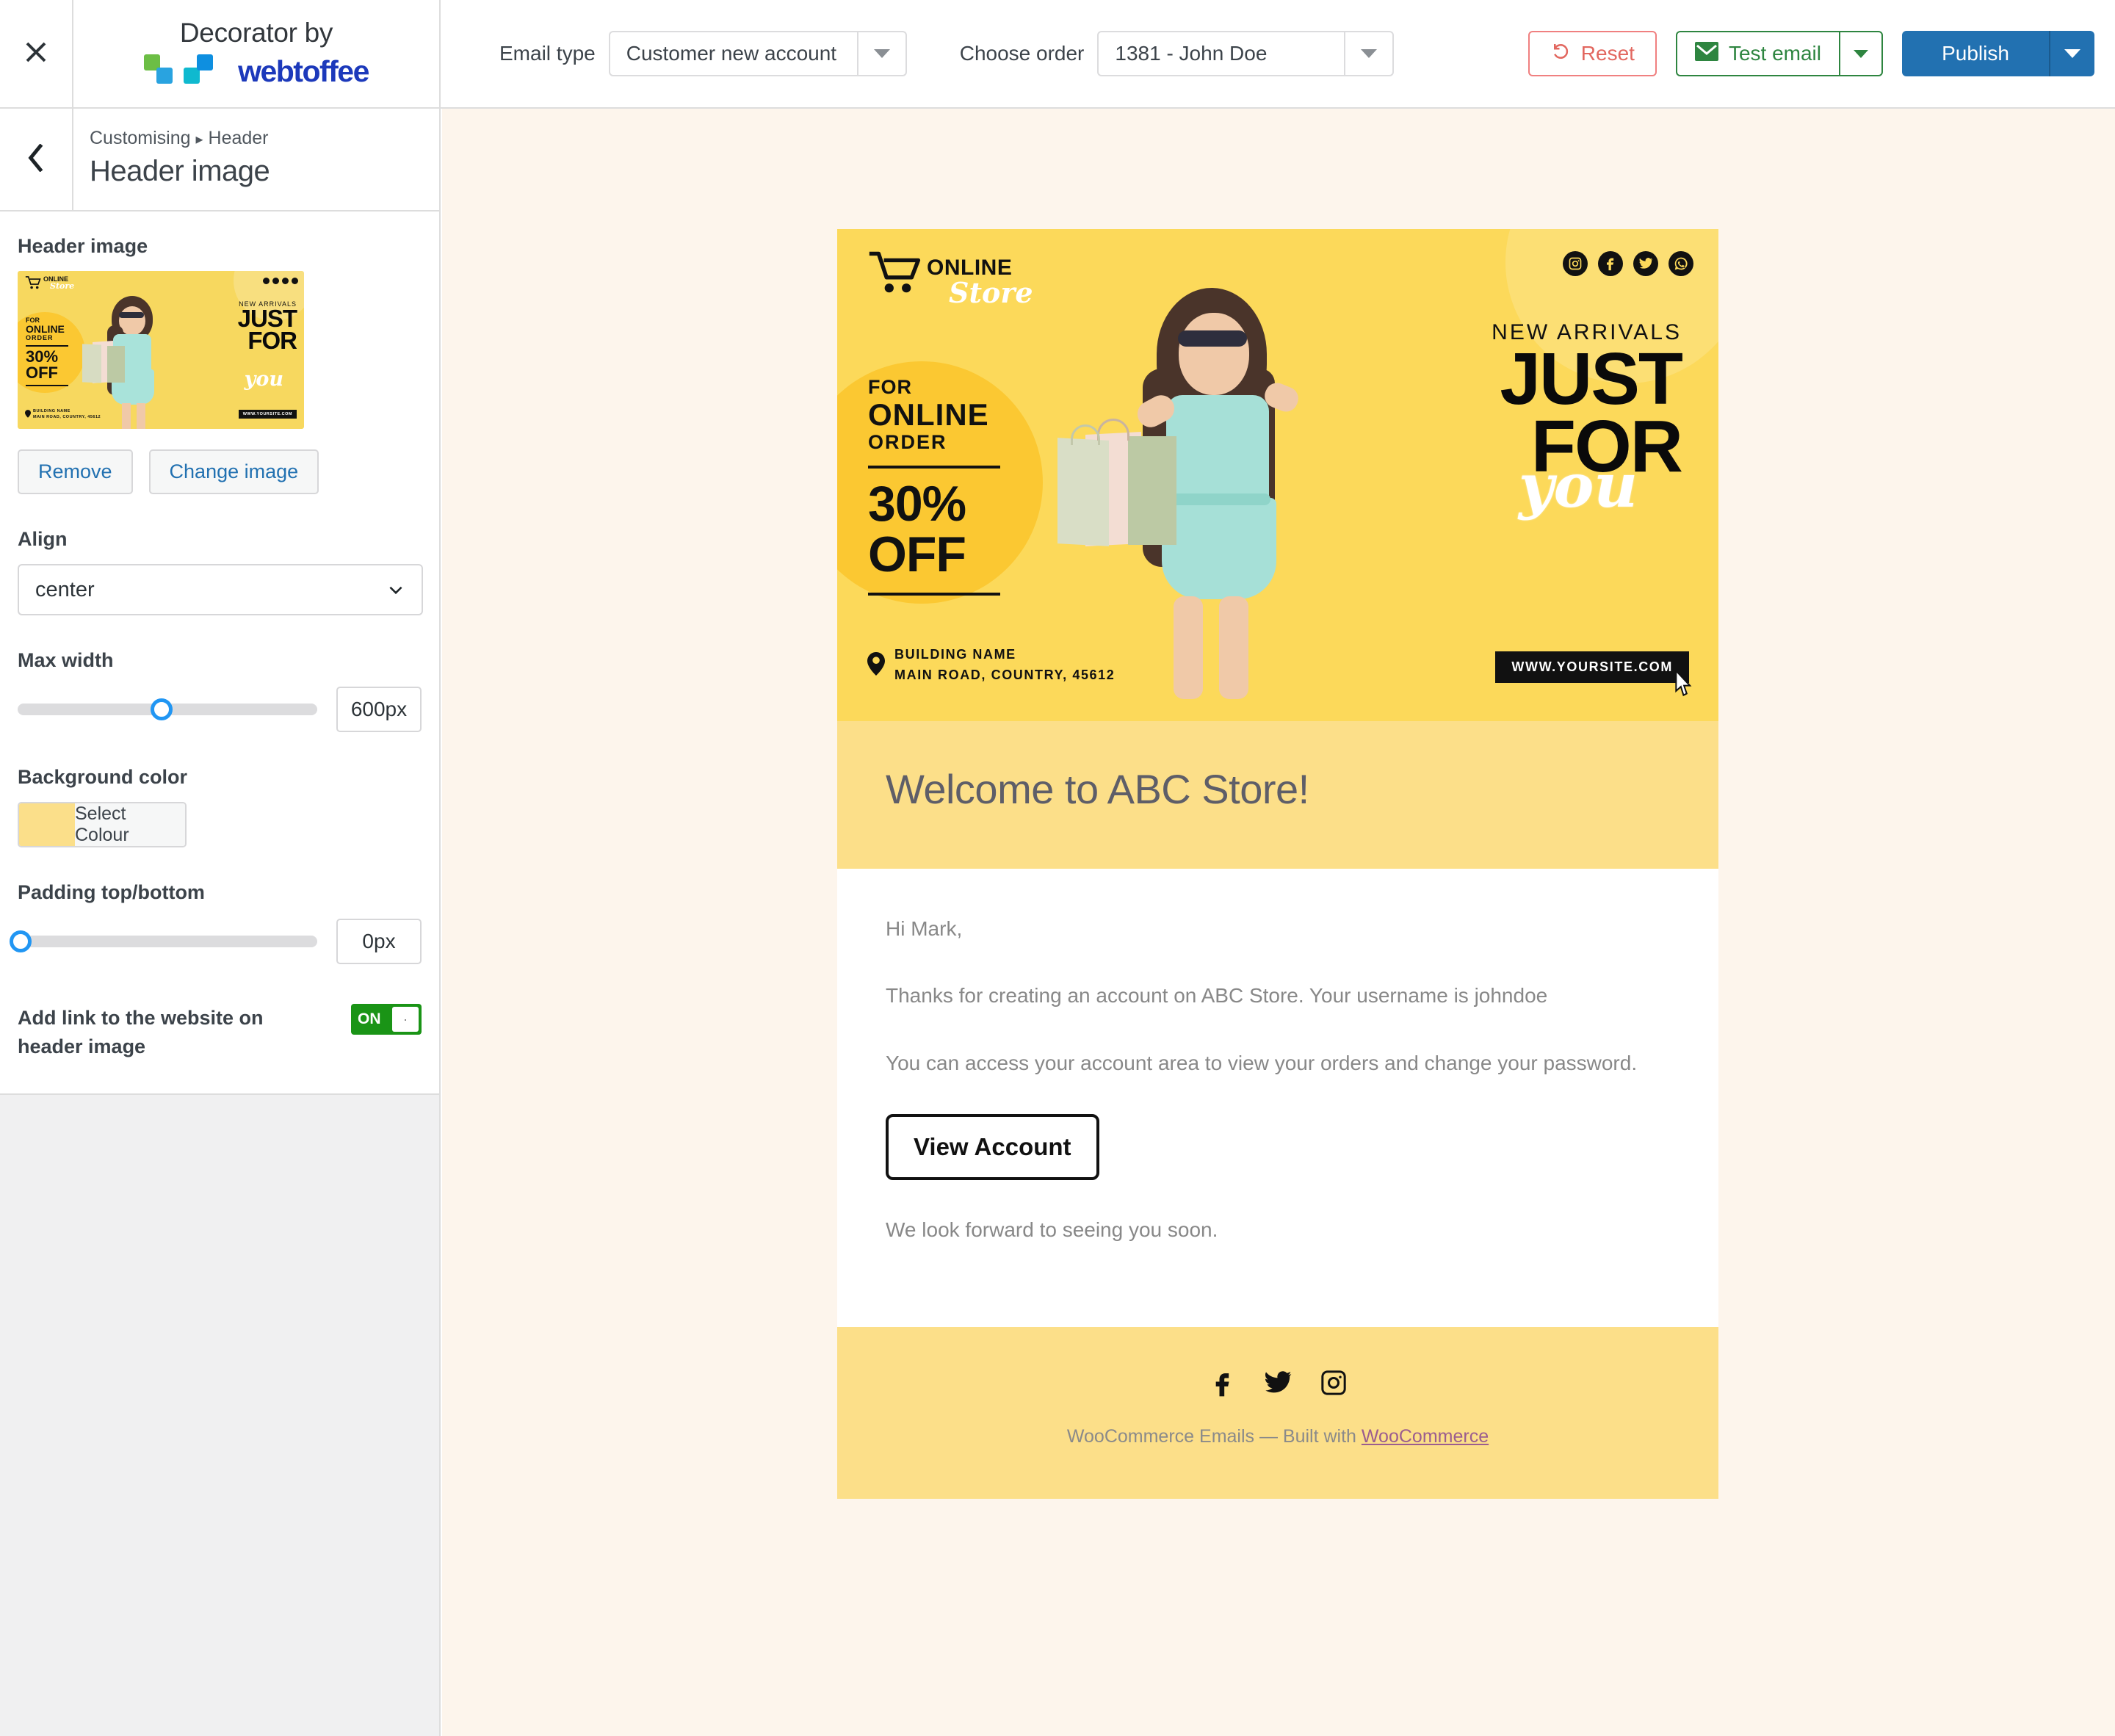 This screenshot has width=2115, height=1736. Describe the element at coordinates (757, 53) in the screenshot. I see `email-type-select: Customer new account` at that location.